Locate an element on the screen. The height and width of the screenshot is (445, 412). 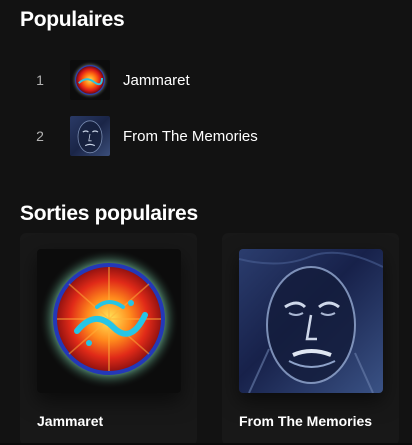
track-cover-from-the-memories is located at coordinates (90, 136).